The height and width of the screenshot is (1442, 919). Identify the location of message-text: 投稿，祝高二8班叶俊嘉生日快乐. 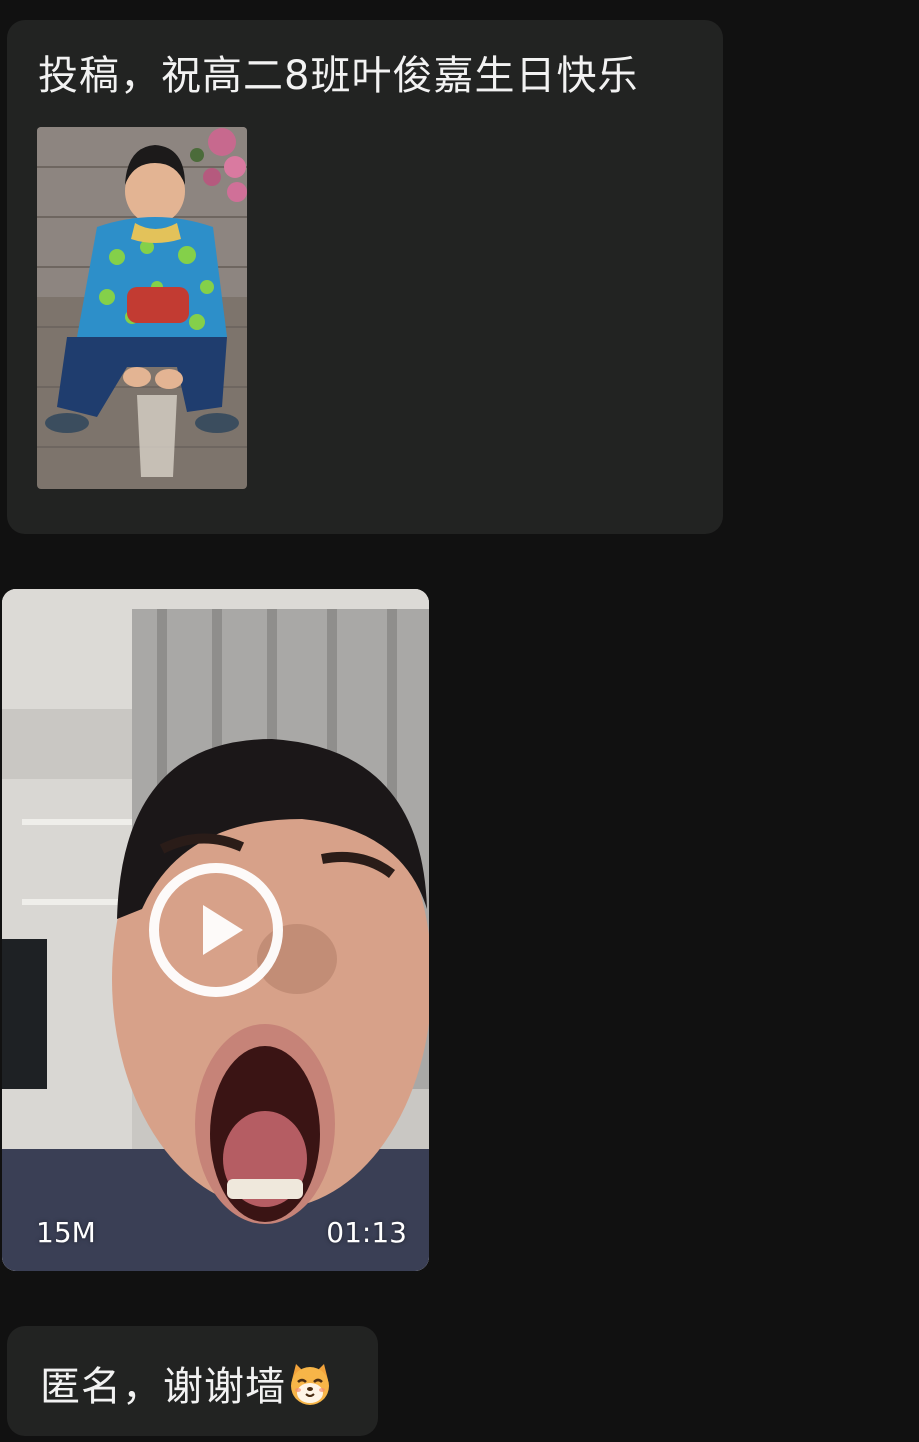
(338, 76).